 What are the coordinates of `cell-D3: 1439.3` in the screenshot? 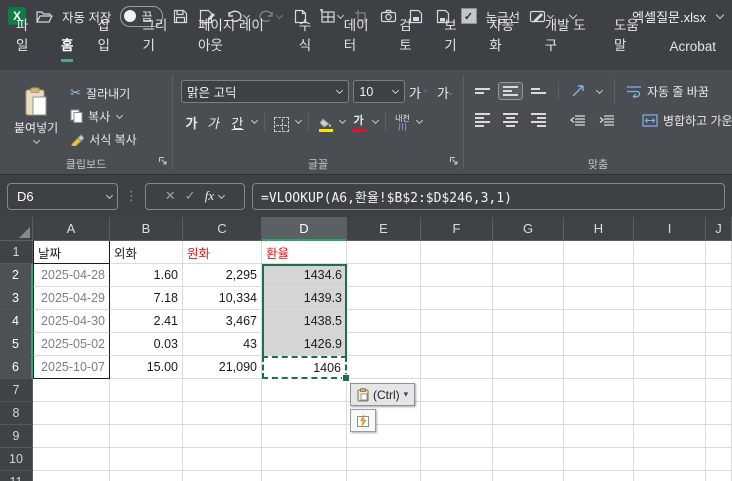 It's located at (304, 298).